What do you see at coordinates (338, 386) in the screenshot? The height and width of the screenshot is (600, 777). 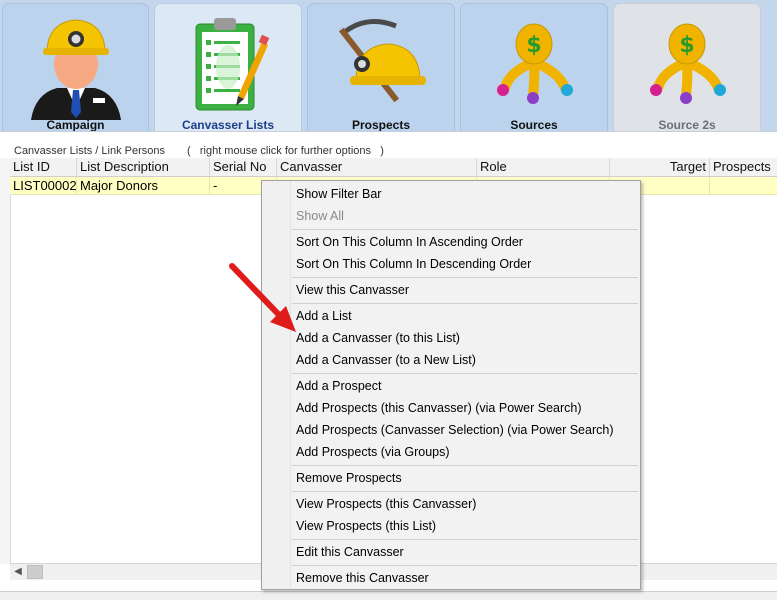 I see `menu-item-add-prospect: Add a Prospect` at bounding box center [338, 386].